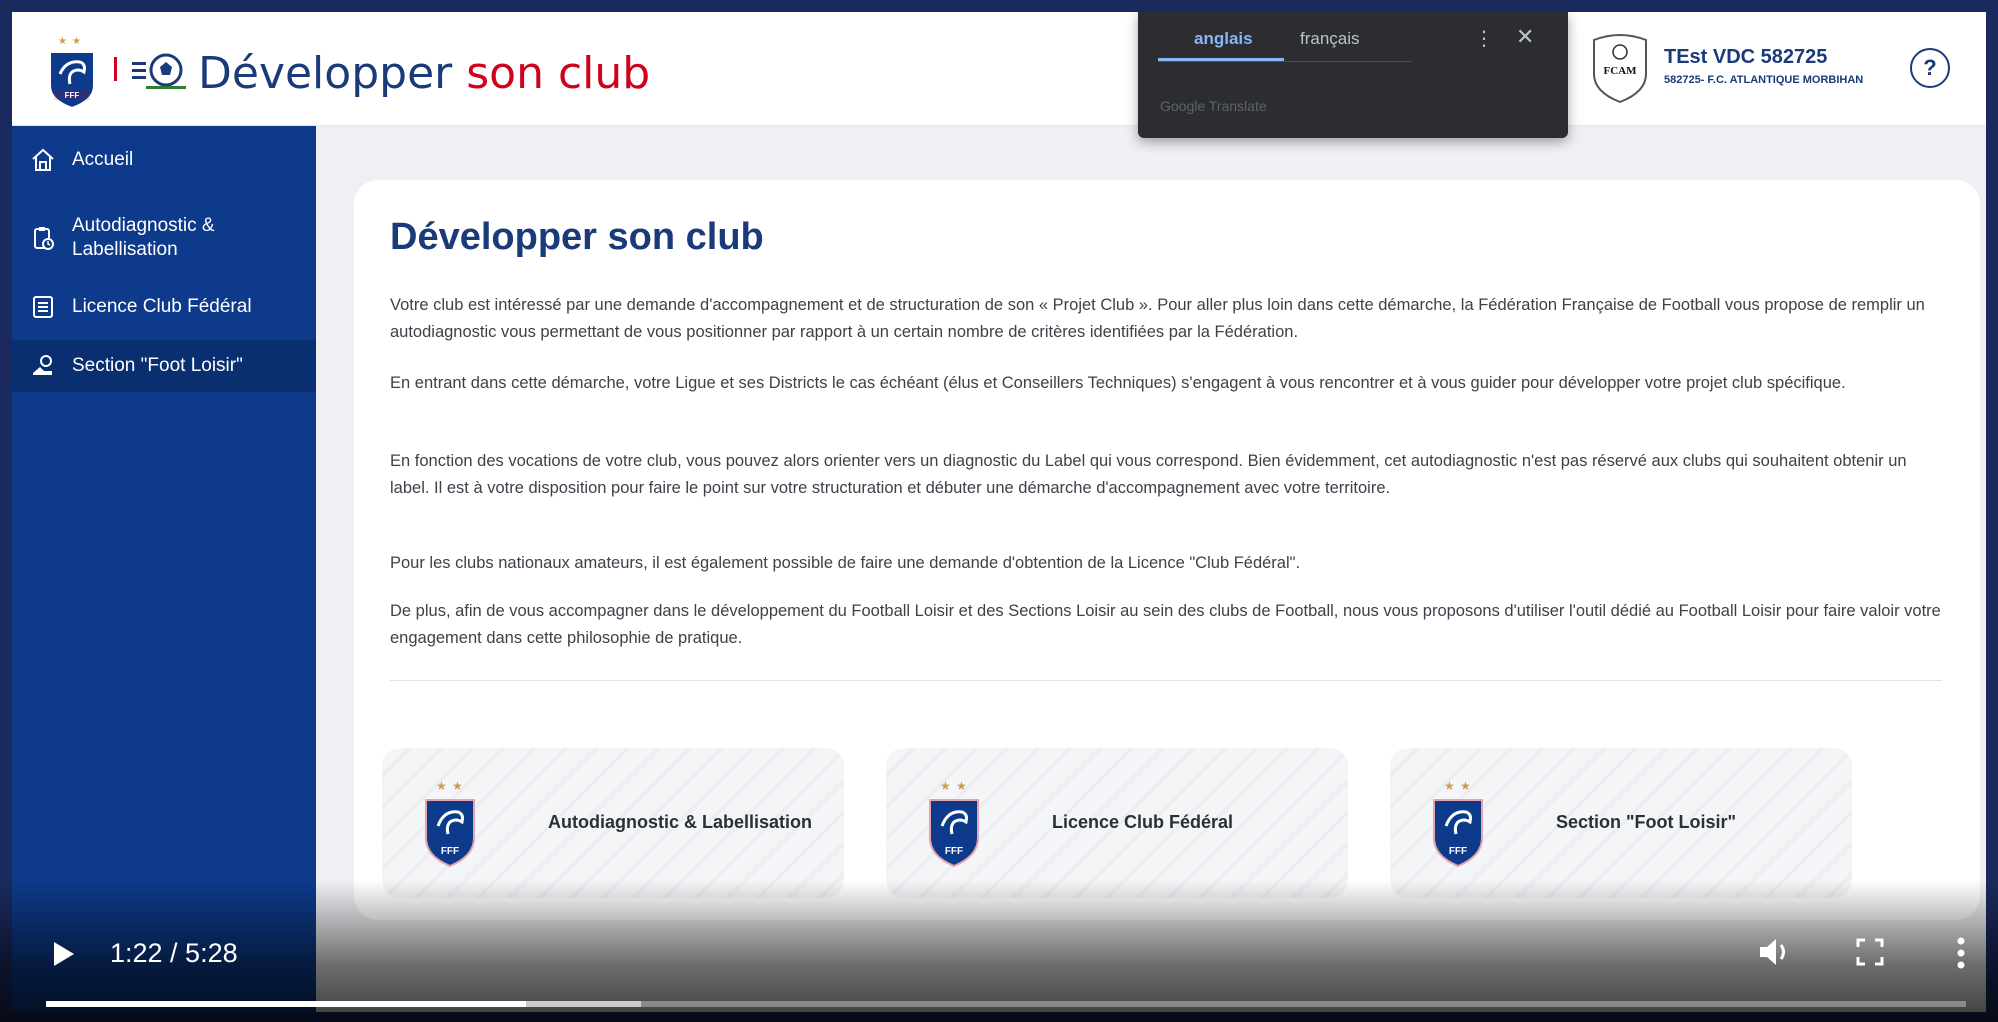 Image resolution: width=1998 pixels, height=1022 pixels. I want to click on volume-icon, so click(1776, 952).